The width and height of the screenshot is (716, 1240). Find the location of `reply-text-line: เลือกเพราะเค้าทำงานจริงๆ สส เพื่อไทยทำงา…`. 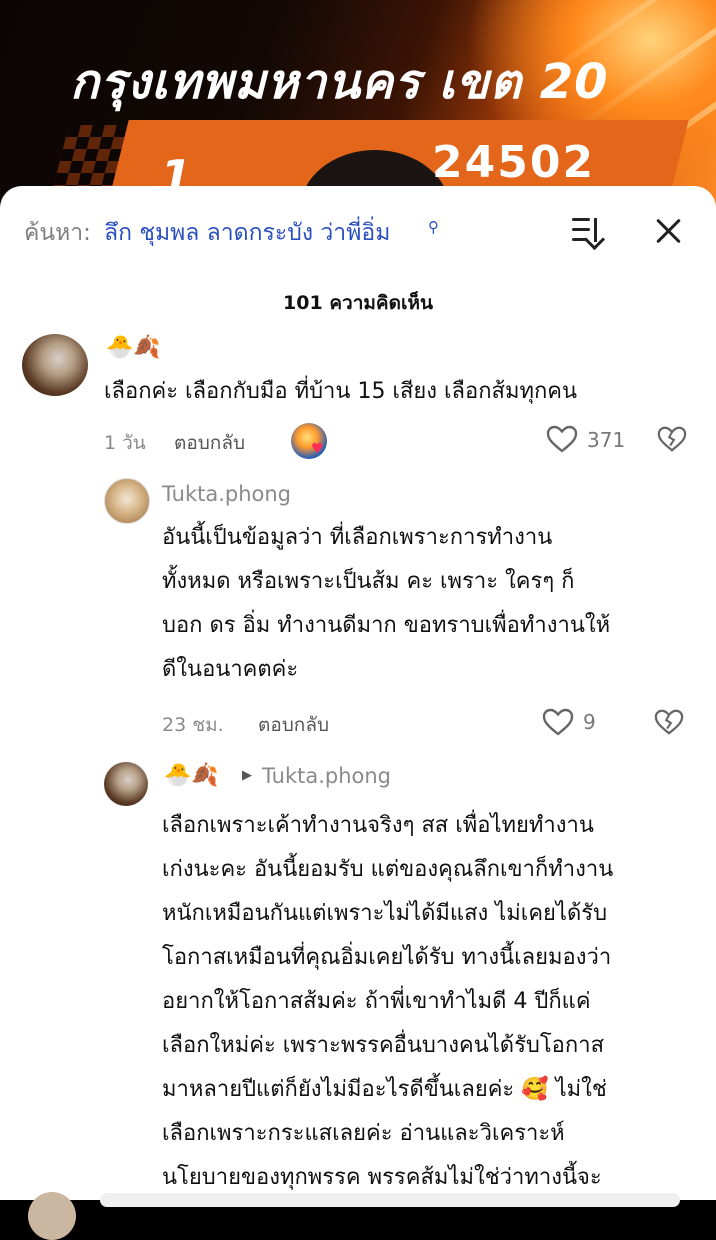

reply-text-line: เลือกเพราะเค้าทำงานจริงๆ สส เพื่อไทยทำงา… is located at coordinates (378, 825).